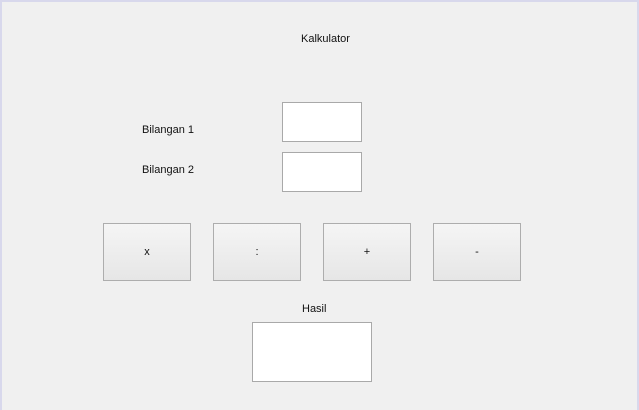 Image resolution: width=639 pixels, height=410 pixels. I want to click on number-2-input, so click(322, 172).